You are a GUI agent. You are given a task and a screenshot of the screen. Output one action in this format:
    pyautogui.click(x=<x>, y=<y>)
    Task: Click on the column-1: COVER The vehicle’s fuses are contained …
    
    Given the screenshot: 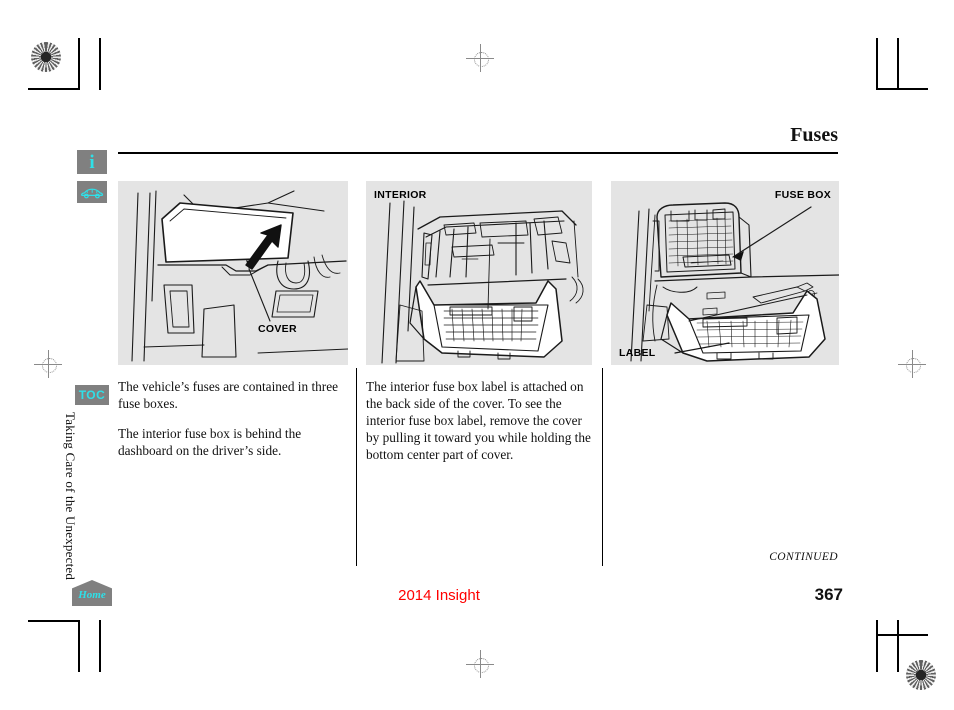 What is the action you would take?
    pyautogui.click(x=233, y=320)
    